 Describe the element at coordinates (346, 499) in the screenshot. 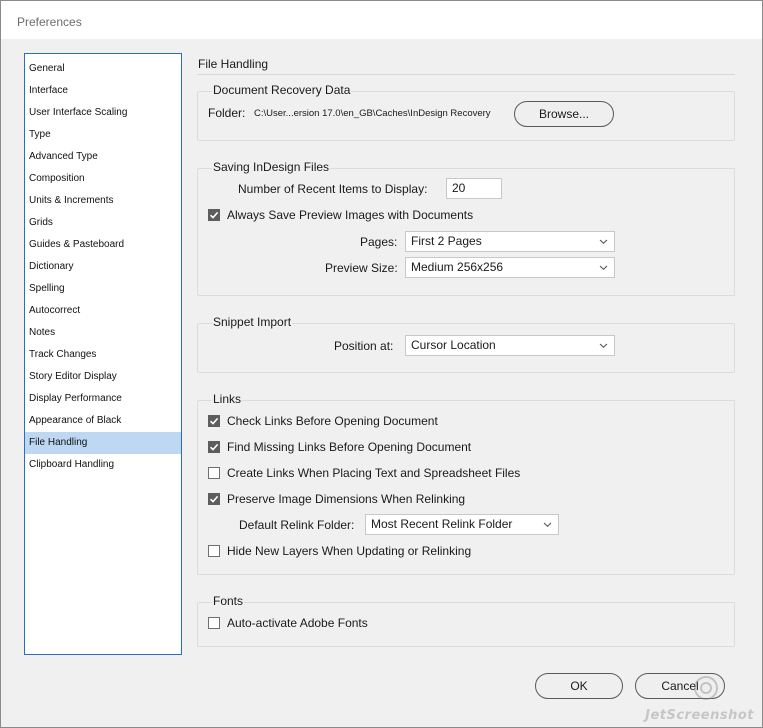

I see `preserve-dimensions-label: Preserve Image Dimensions When Relinking` at that location.